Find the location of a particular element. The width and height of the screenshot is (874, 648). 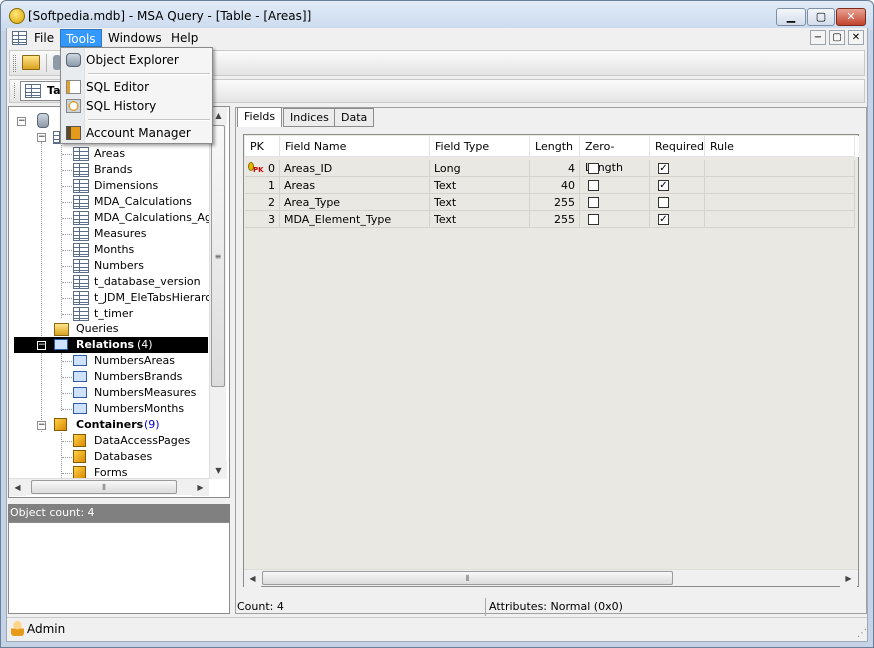

tree-vertical-scrollbar: ▲ ≡ ▼ is located at coordinates (218, 293).